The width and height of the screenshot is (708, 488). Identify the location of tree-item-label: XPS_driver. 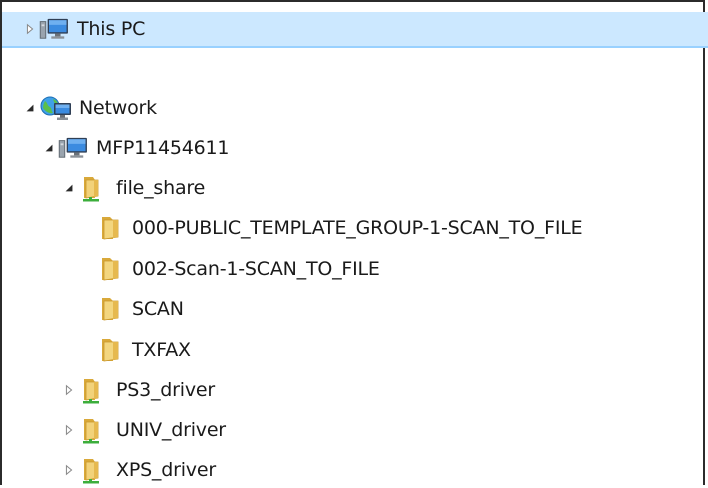
(166, 469).